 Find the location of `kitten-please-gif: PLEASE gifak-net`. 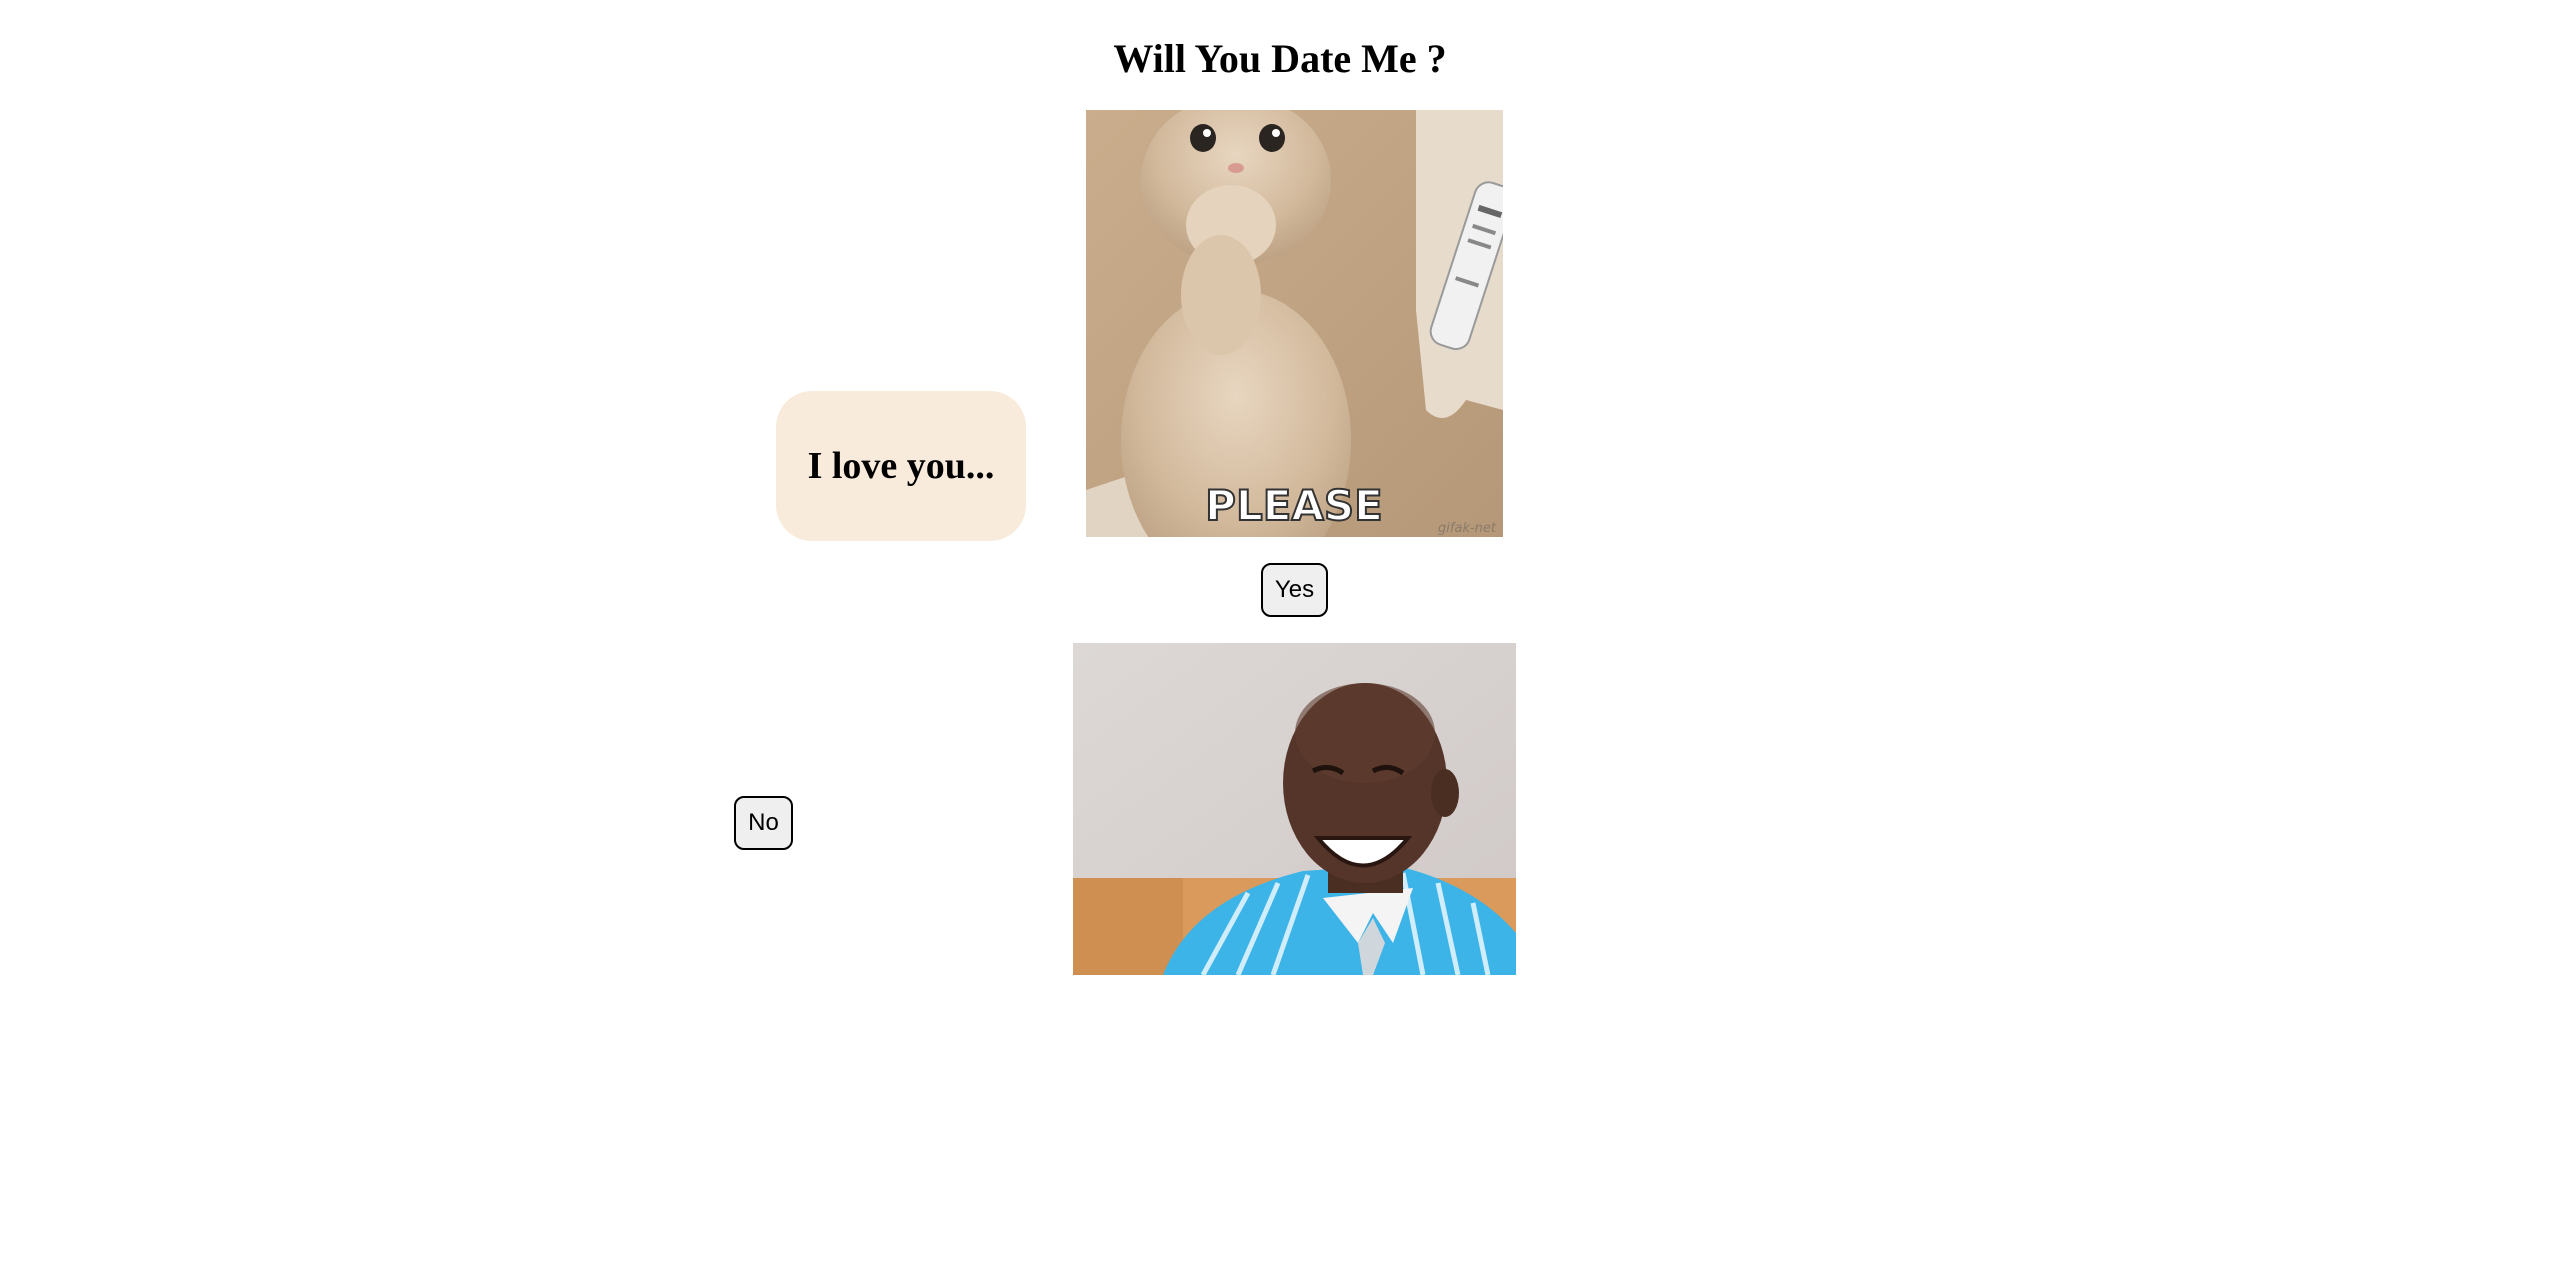

kitten-please-gif: PLEASE gifak-net is located at coordinates (1294, 323).